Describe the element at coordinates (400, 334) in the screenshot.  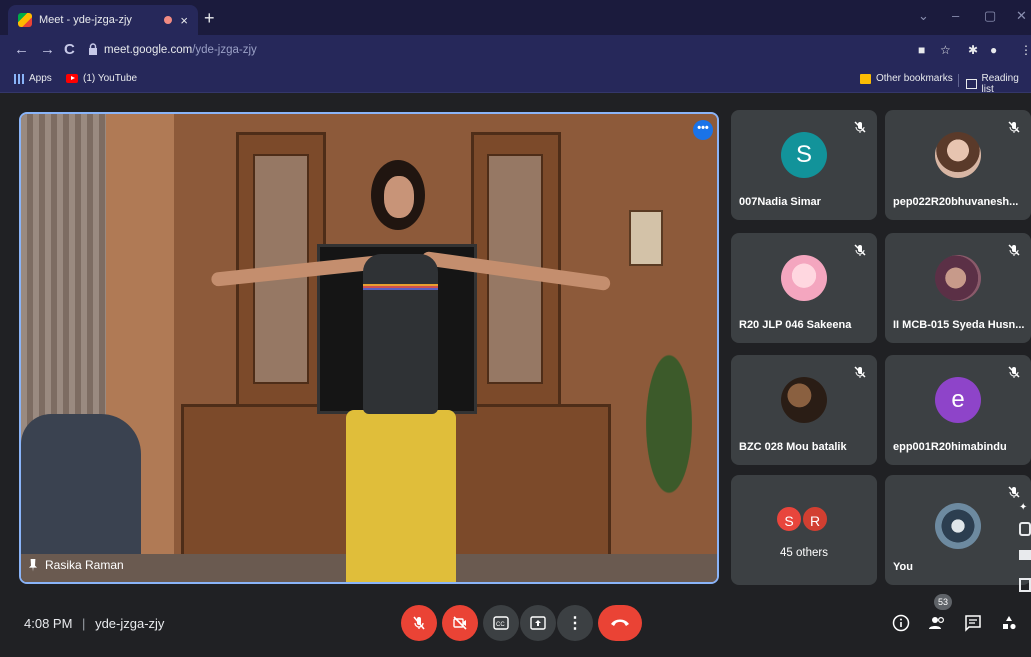
I see `video-person-torso` at that location.